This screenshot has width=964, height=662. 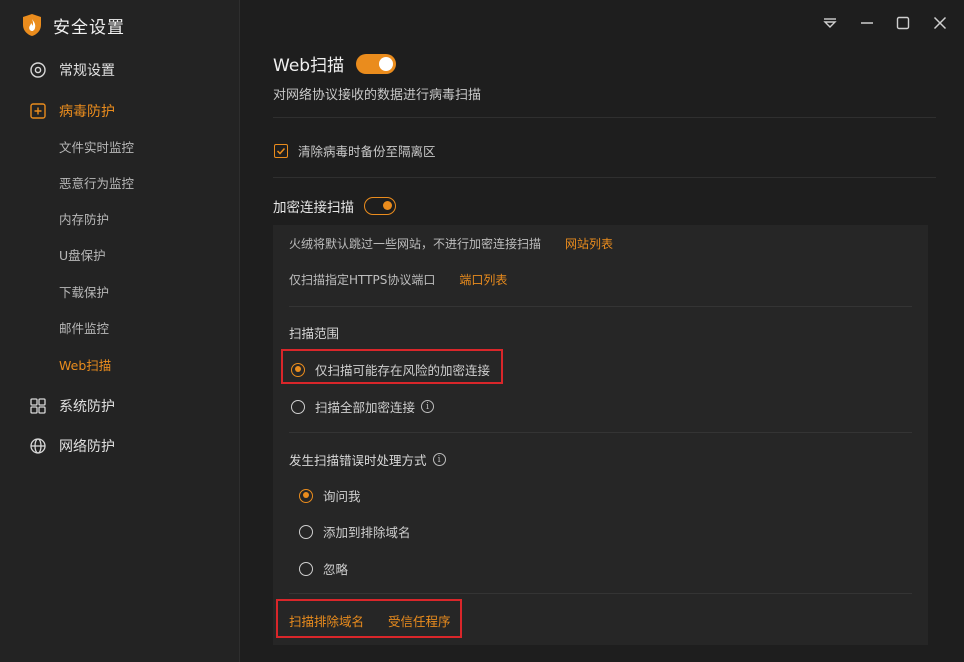 What do you see at coordinates (362, 280) in the screenshot?
I see `https-ports-text: 仅扫描指定HTTPS协议端口` at bounding box center [362, 280].